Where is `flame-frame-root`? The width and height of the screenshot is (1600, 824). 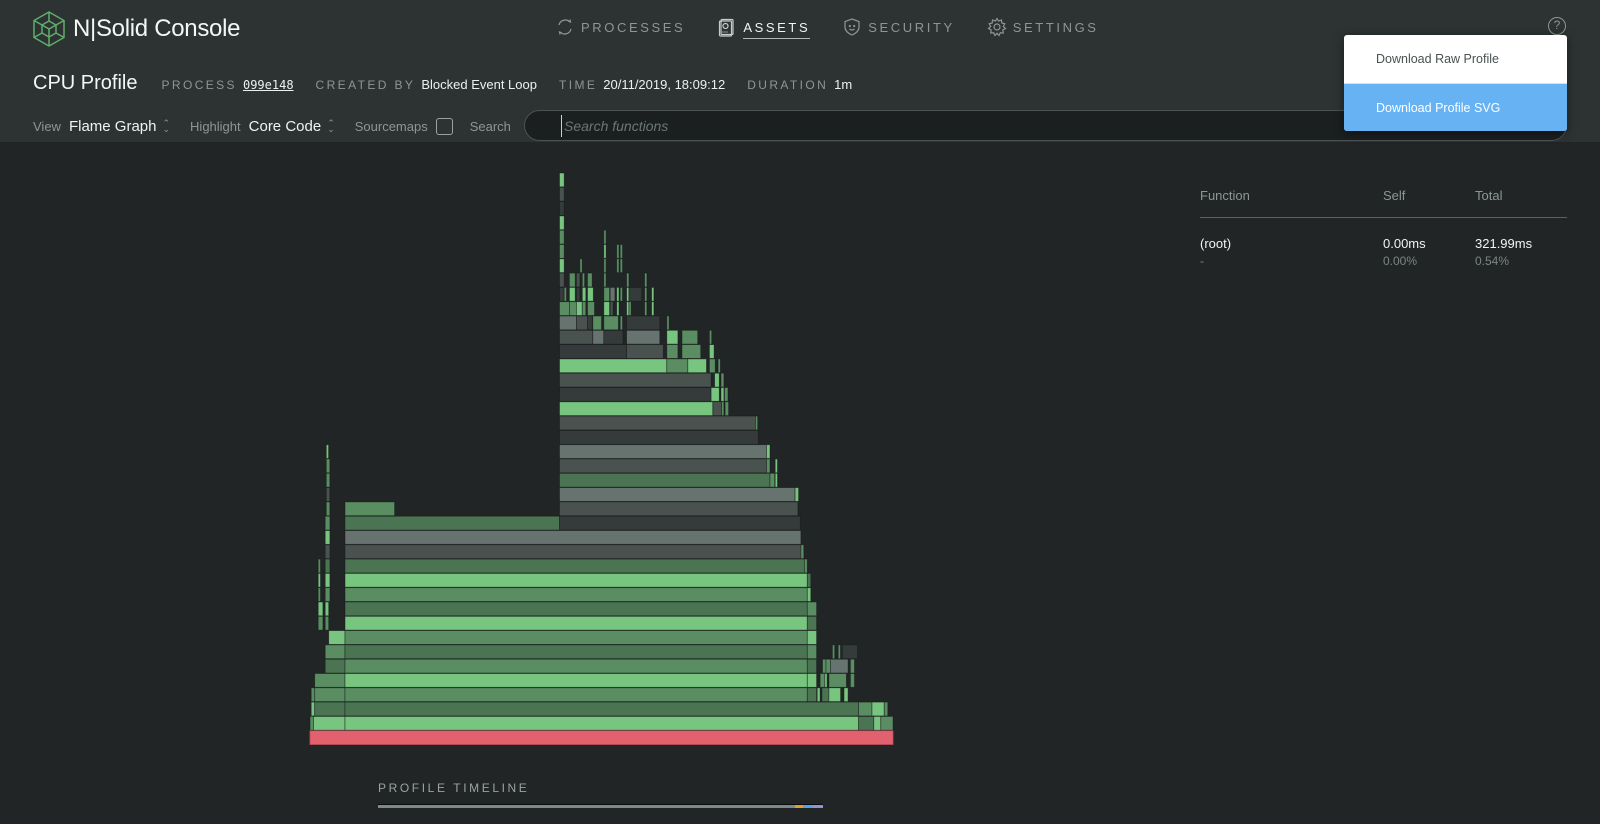
flame-frame-root is located at coordinates (601, 737).